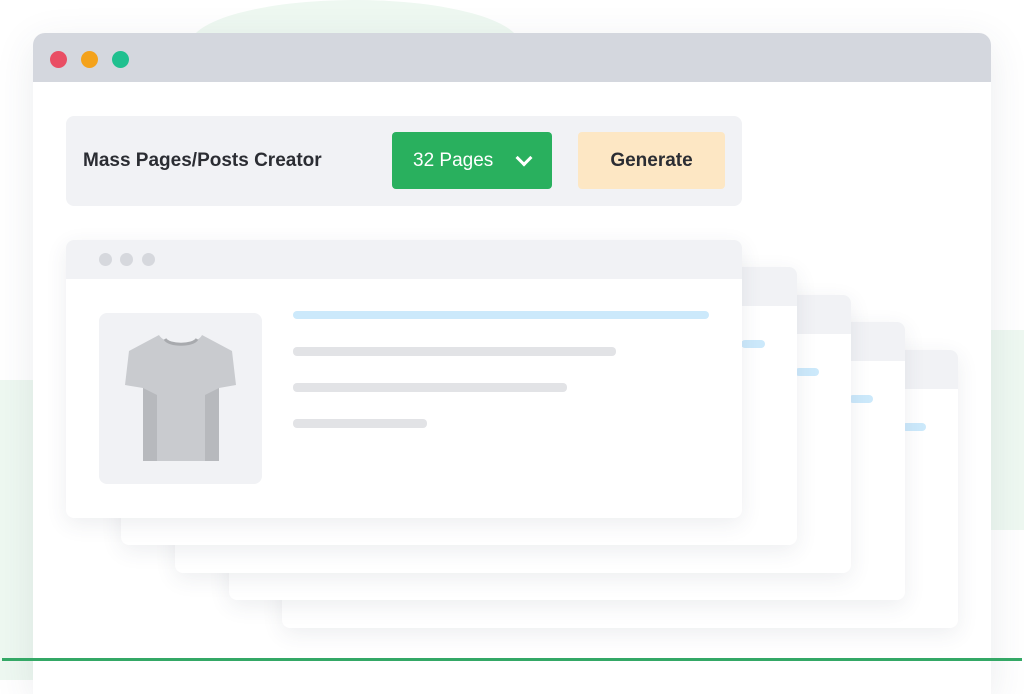 The image size is (1024, 694). Describe the element at coordinates (524, 158) in the screenshot. I see `chevron-down-icon` at that location.